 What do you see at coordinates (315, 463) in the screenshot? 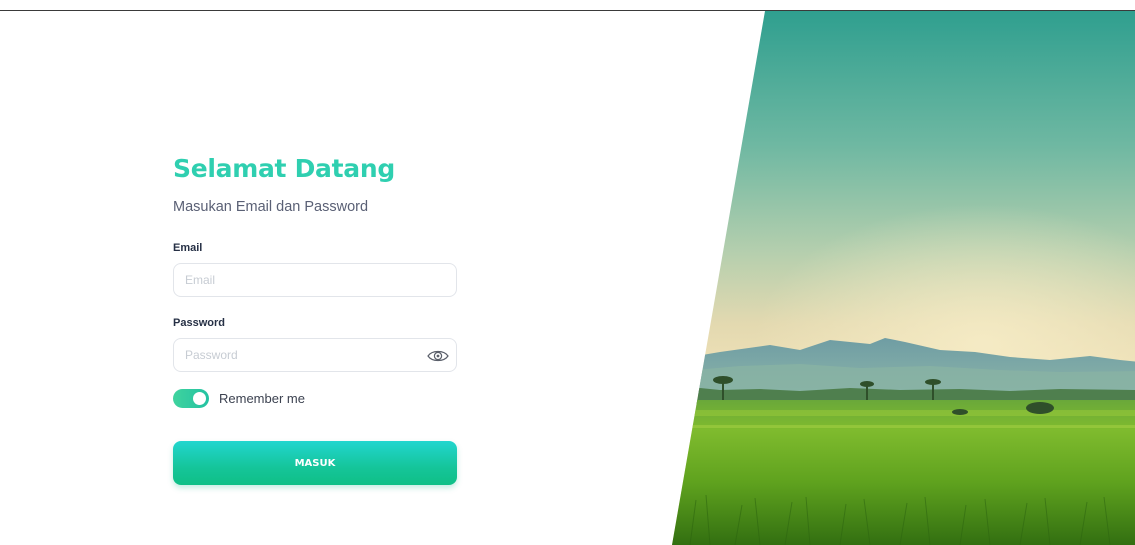
I see `login-submit-button: MASUK` at bounding box center [315, 463].